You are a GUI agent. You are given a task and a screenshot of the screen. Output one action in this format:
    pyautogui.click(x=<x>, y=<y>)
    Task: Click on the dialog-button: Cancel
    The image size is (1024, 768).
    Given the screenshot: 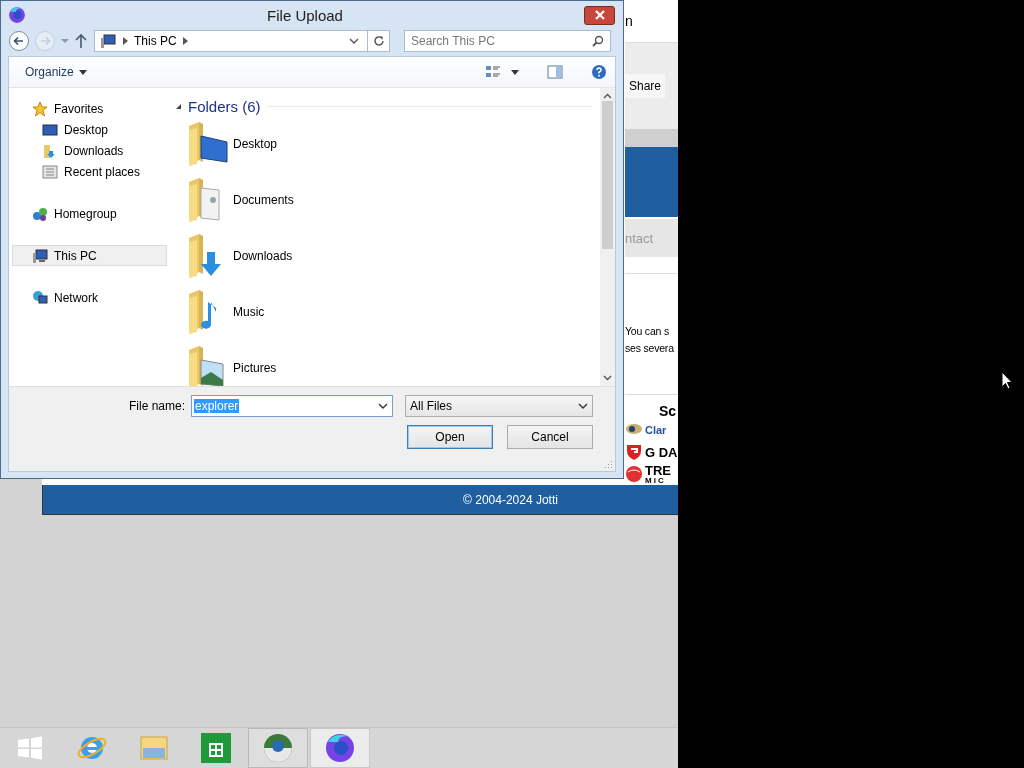 What is the action you would take?
    pyautogui.click(x=550, y=437)
    